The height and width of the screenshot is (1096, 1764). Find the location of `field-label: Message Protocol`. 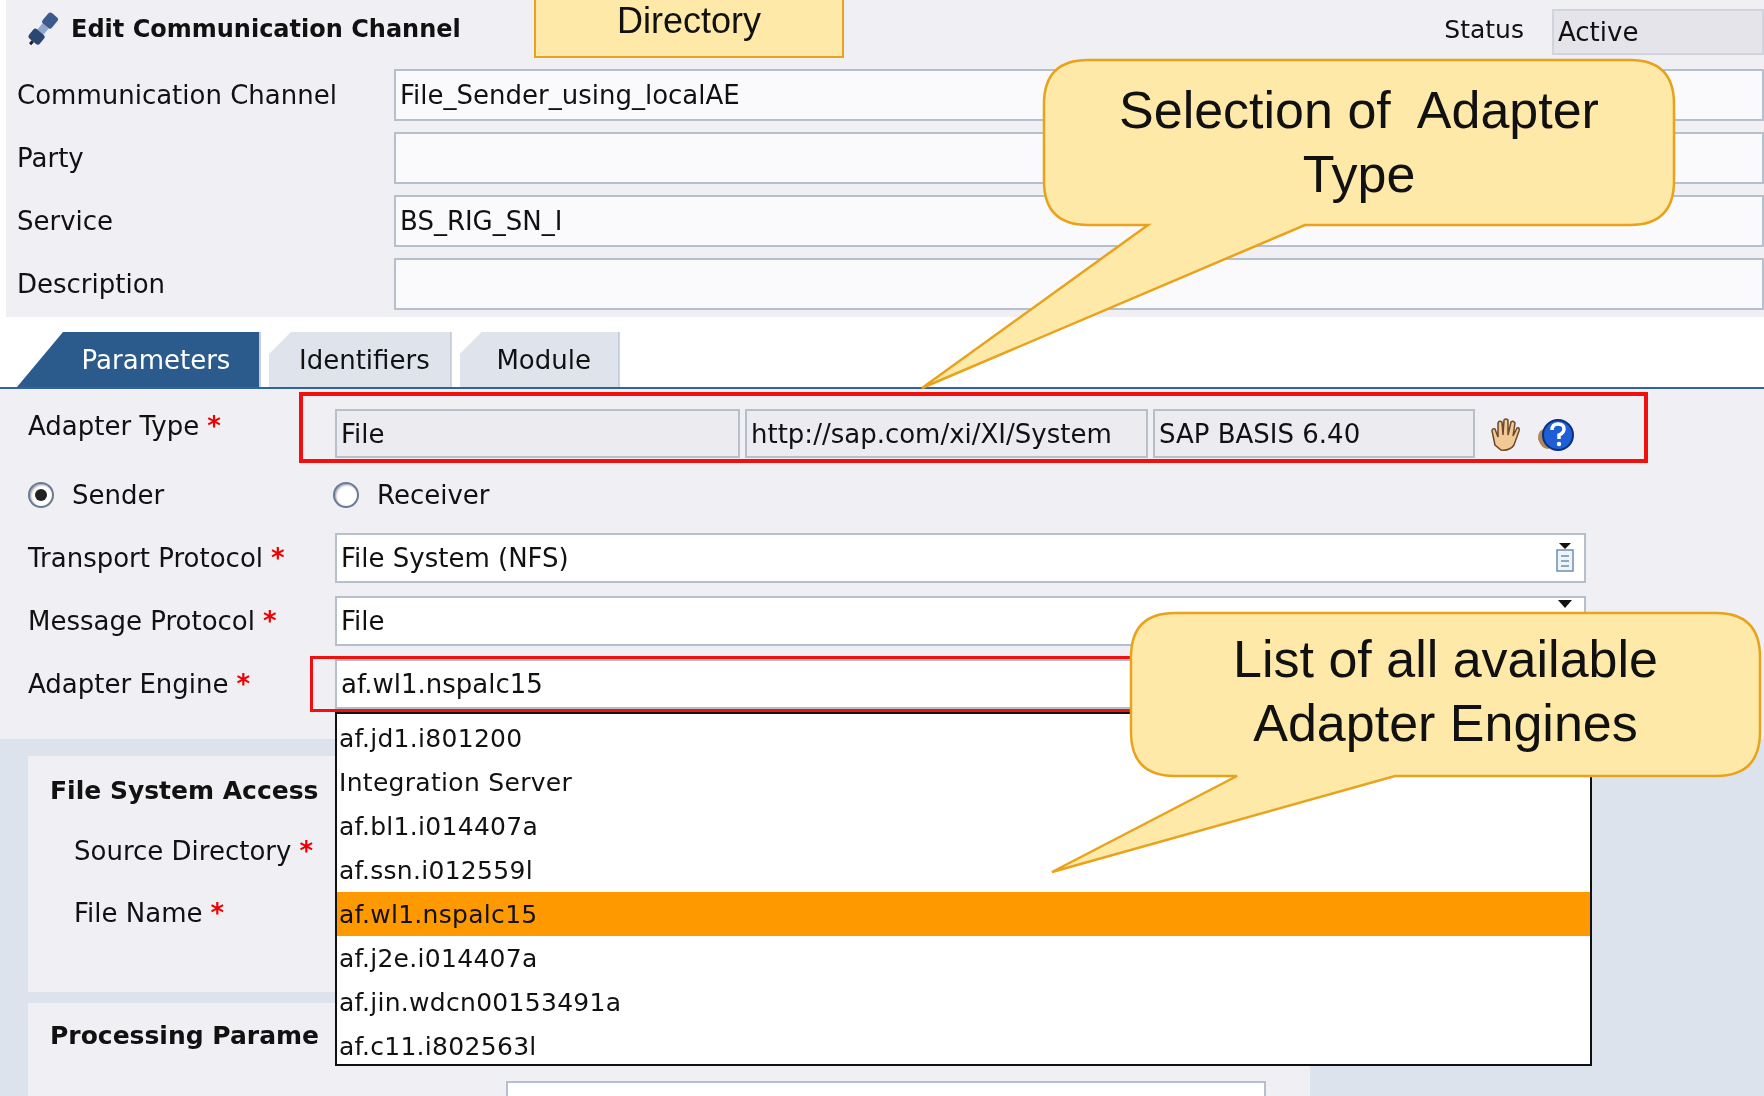

field-label: Message Protocol is located at coordinates (141, 620).